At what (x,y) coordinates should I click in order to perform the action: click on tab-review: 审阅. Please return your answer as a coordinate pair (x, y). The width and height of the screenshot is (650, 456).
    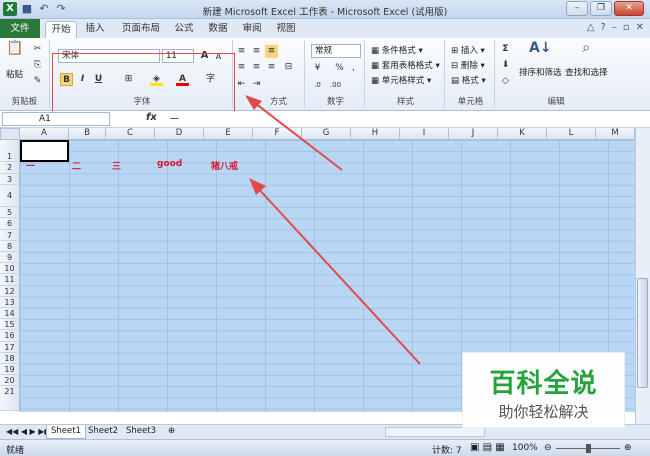
    Looking at the image, I should click on (252, 29).